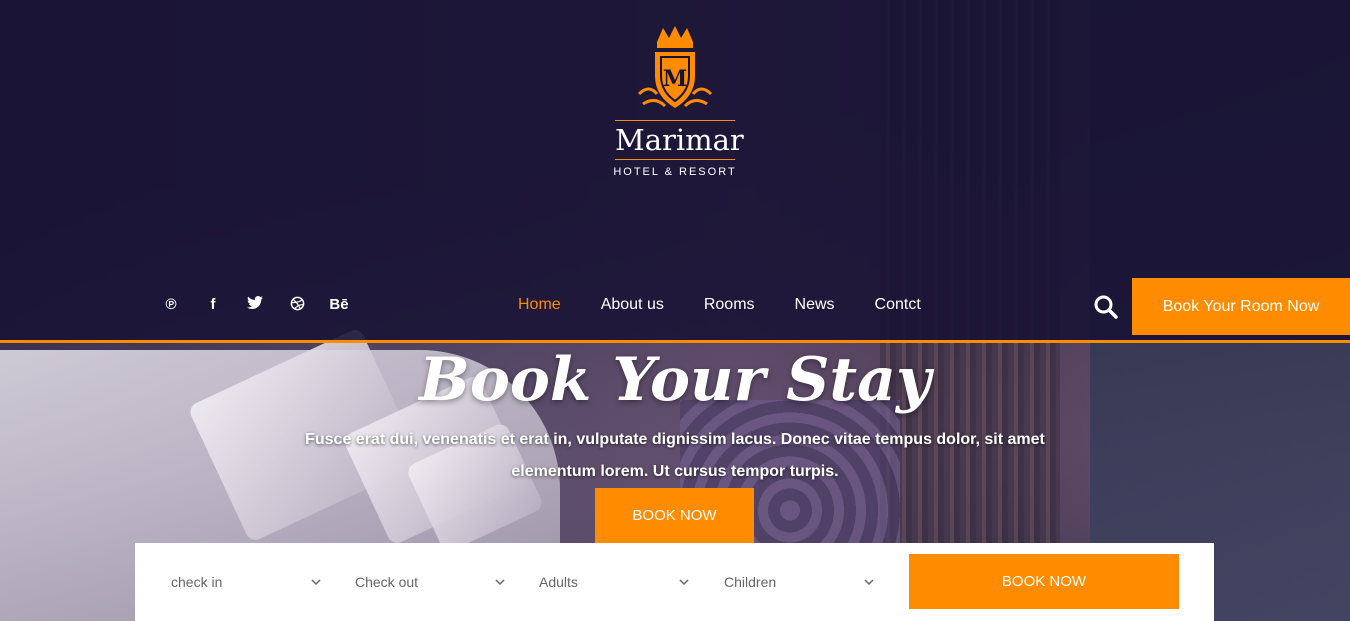  I want to click on logo-name: Marimar, so click(679, 140).